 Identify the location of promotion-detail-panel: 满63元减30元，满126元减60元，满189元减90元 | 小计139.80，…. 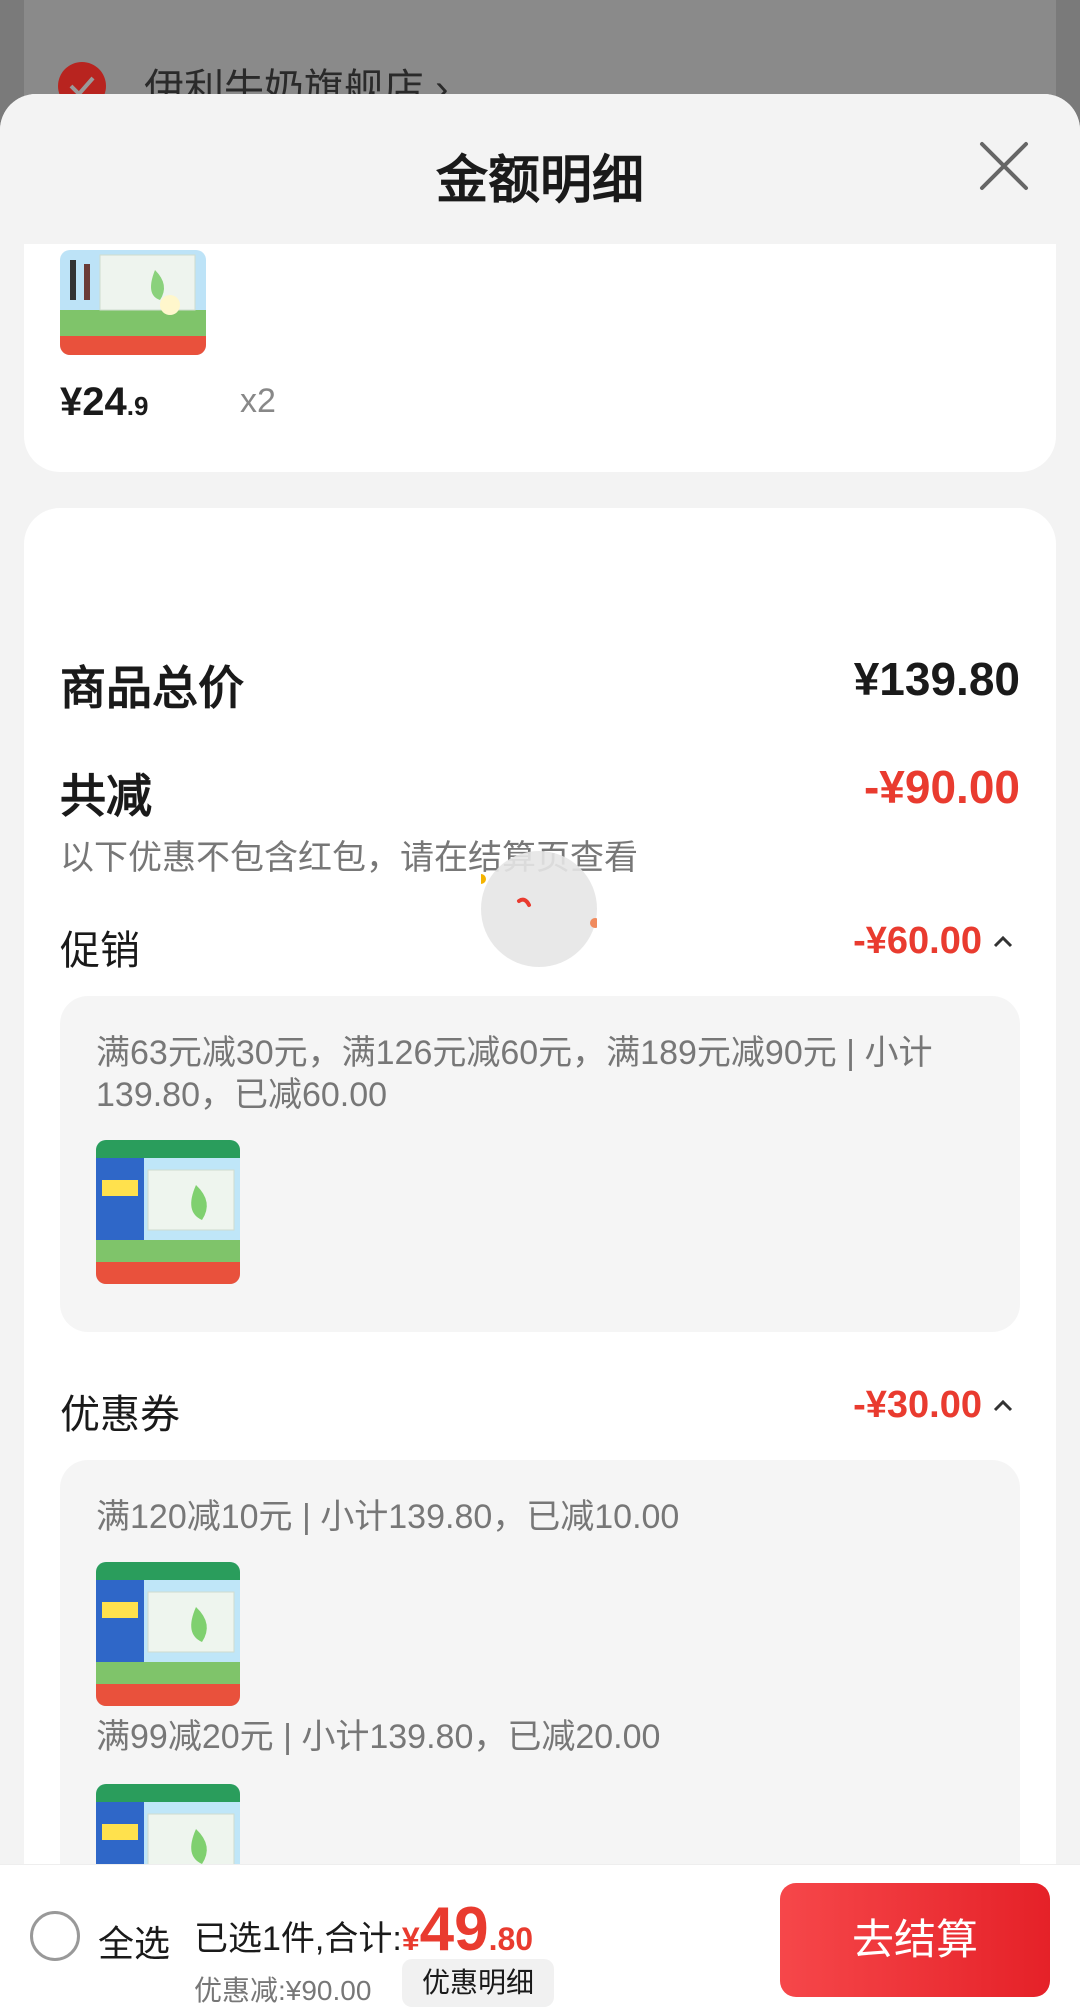
(540, 1164).